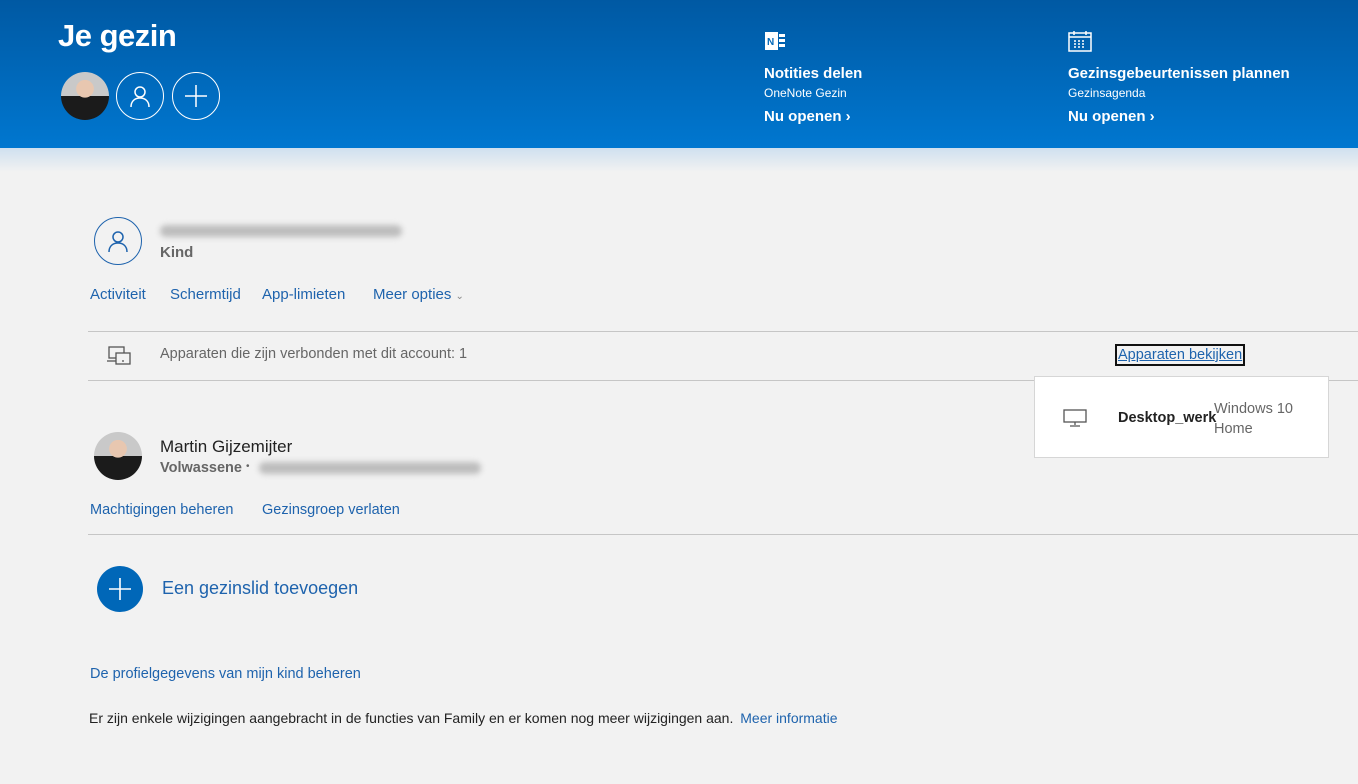  I want to click on header-fade, so click(679, 160).